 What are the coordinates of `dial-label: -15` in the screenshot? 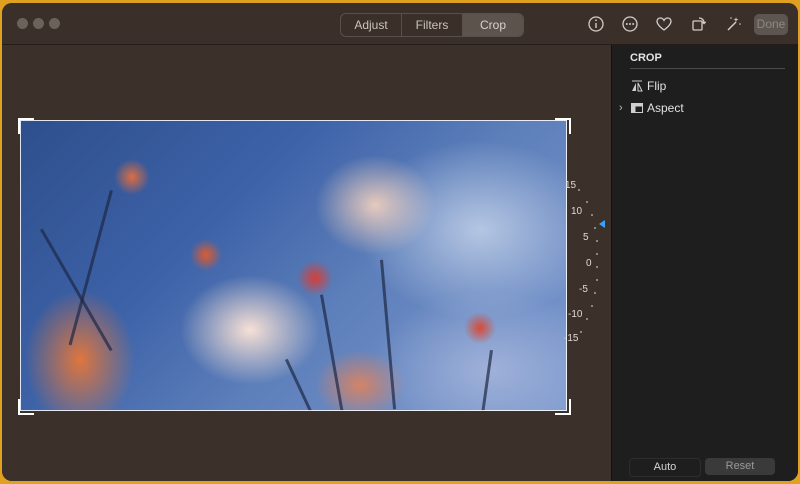 It's located at (571, 338).